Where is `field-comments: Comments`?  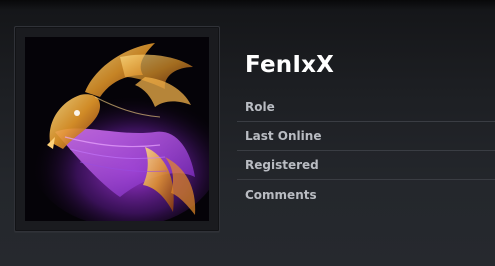 field-comments: Comments is located at coordinates (281, 194).